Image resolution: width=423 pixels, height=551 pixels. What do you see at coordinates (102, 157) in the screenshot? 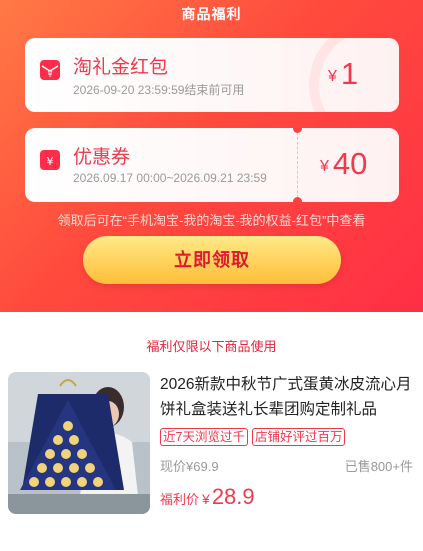
I see `coupon-name: 优惠券` at bounding box center [102, 157].